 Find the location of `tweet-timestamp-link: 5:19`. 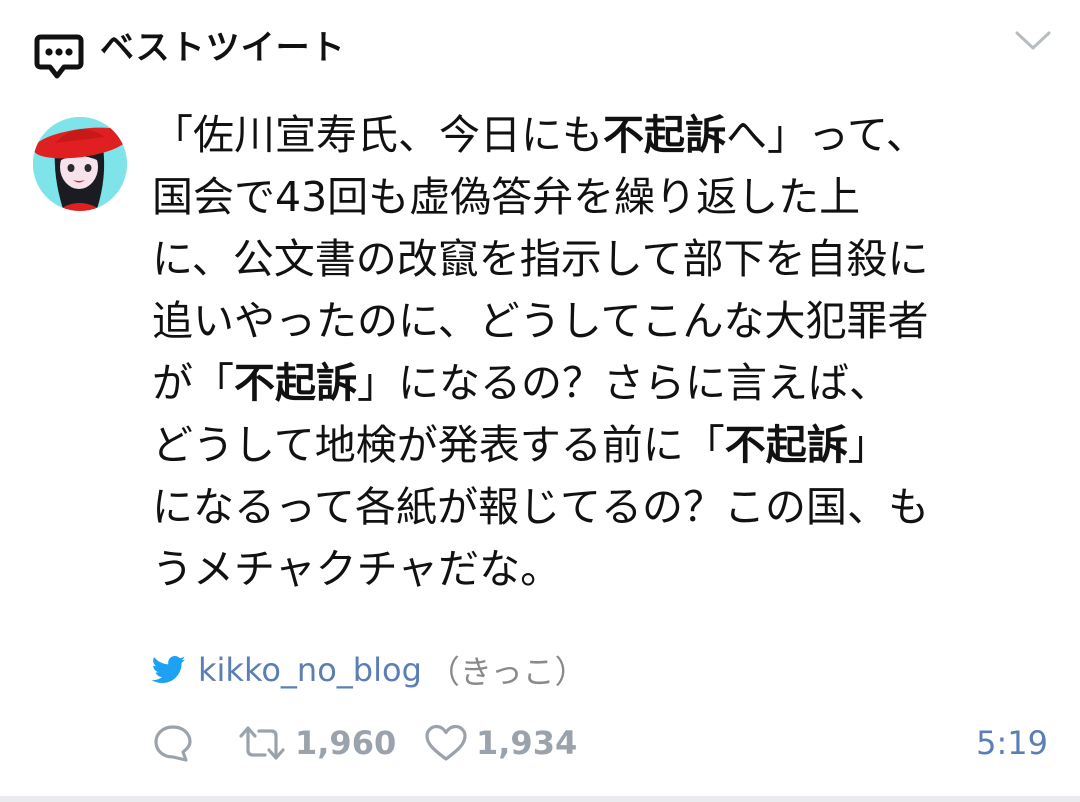

tweet-timestamp-link: 5:19 is located at coordinates (1012, 743).